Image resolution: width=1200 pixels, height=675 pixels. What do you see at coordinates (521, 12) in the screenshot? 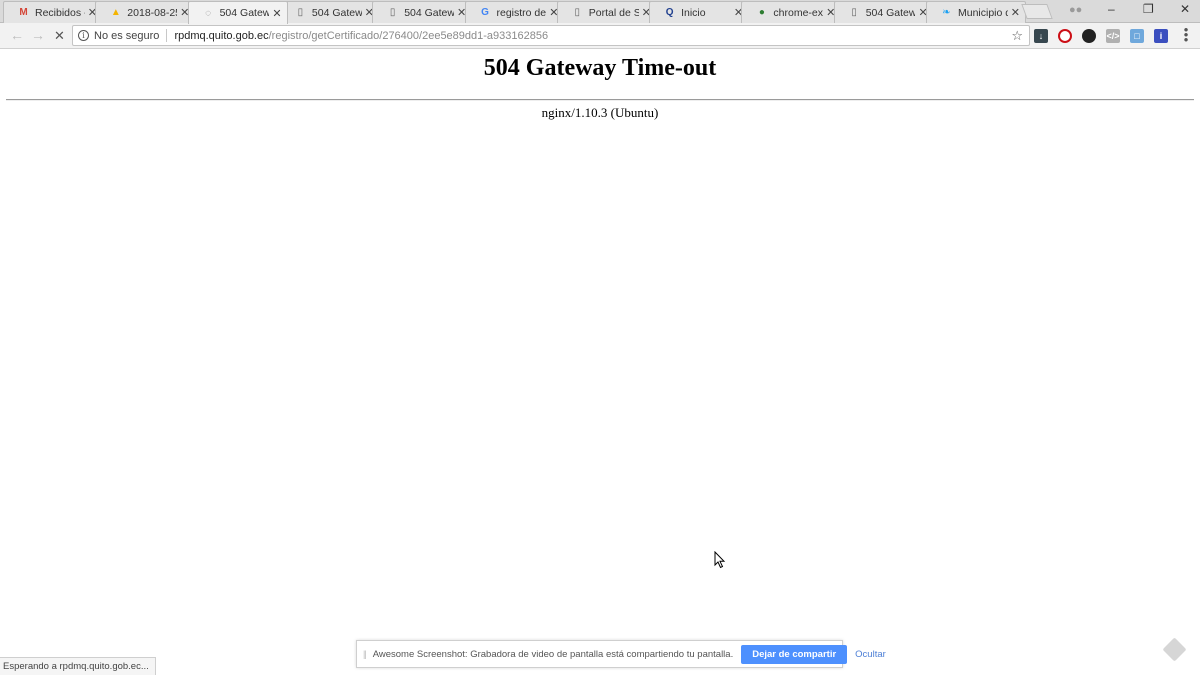
I see `tab-title: registro de` at bounding box center [521, 12].